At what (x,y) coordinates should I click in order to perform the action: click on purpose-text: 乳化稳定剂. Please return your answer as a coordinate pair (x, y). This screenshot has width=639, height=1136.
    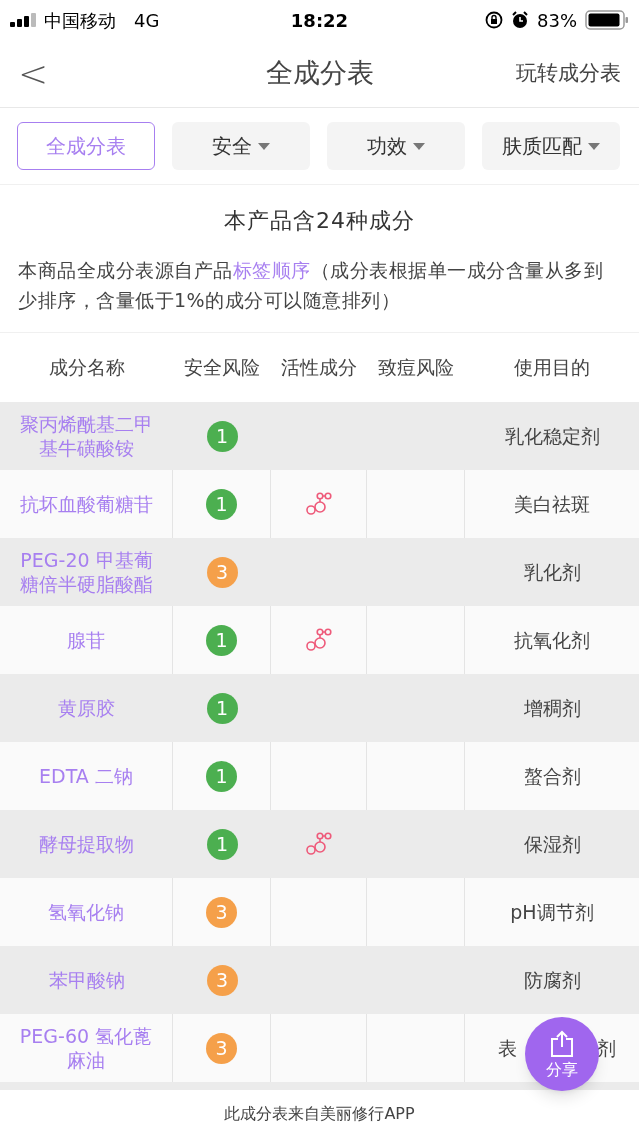
    Looking at the image, I should click on (552, 436).